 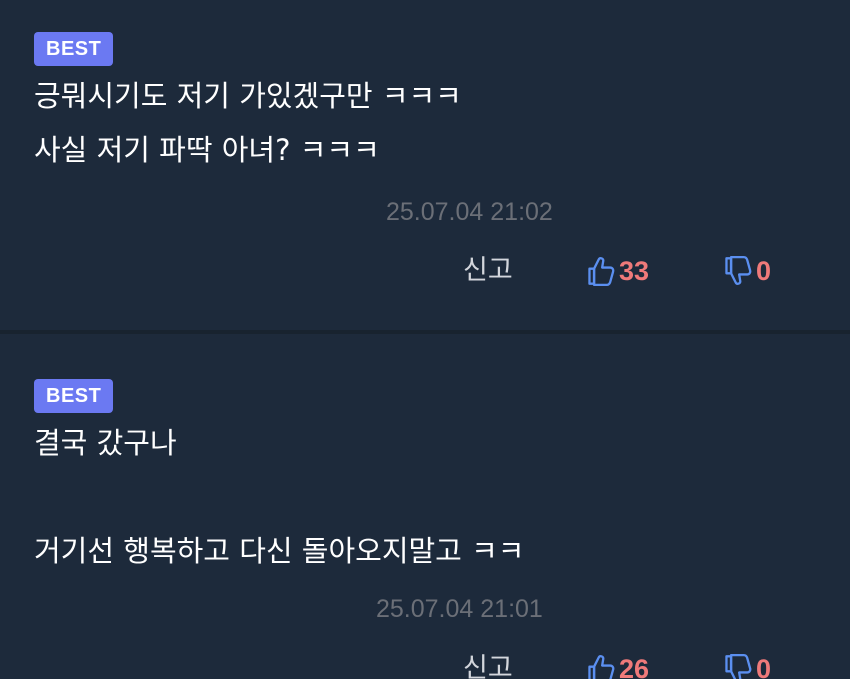 I want to click on like-count: 33, so click(x=634, y=270).